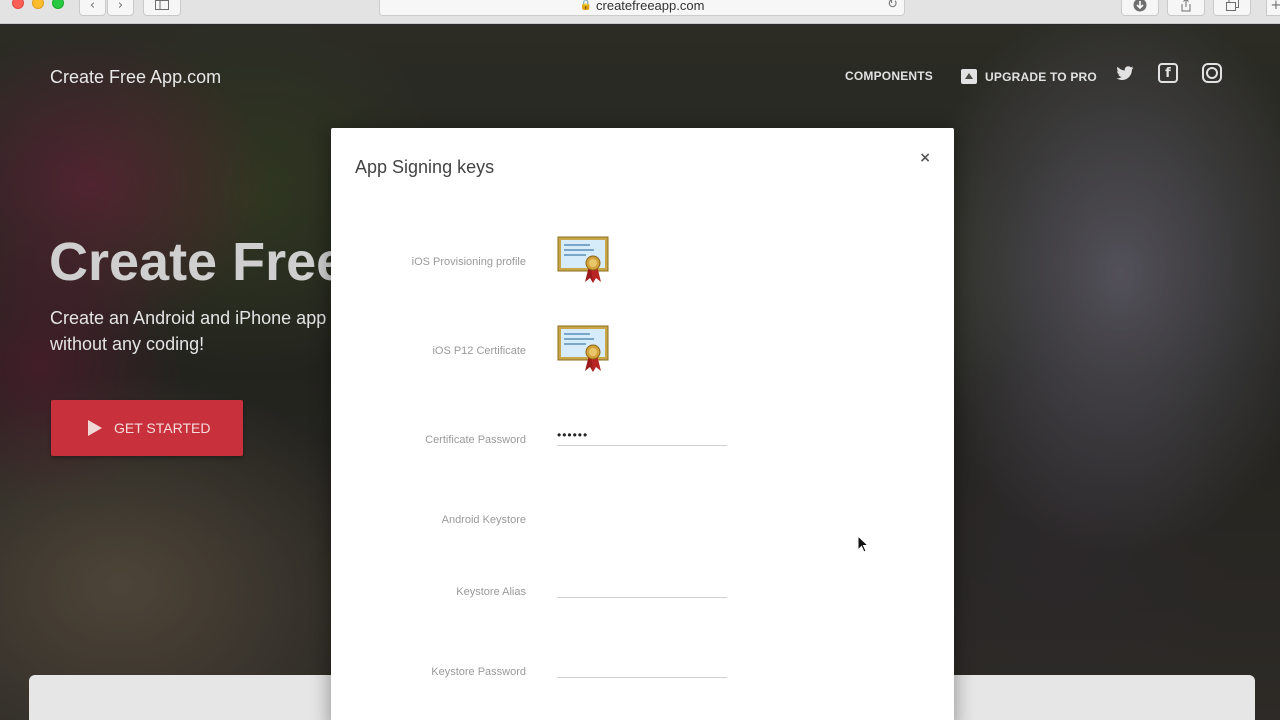  What do you see at coordinates (198, 262) in the screenshot?
I see `hero-title: Create Free` at bounding box center [198, 262].